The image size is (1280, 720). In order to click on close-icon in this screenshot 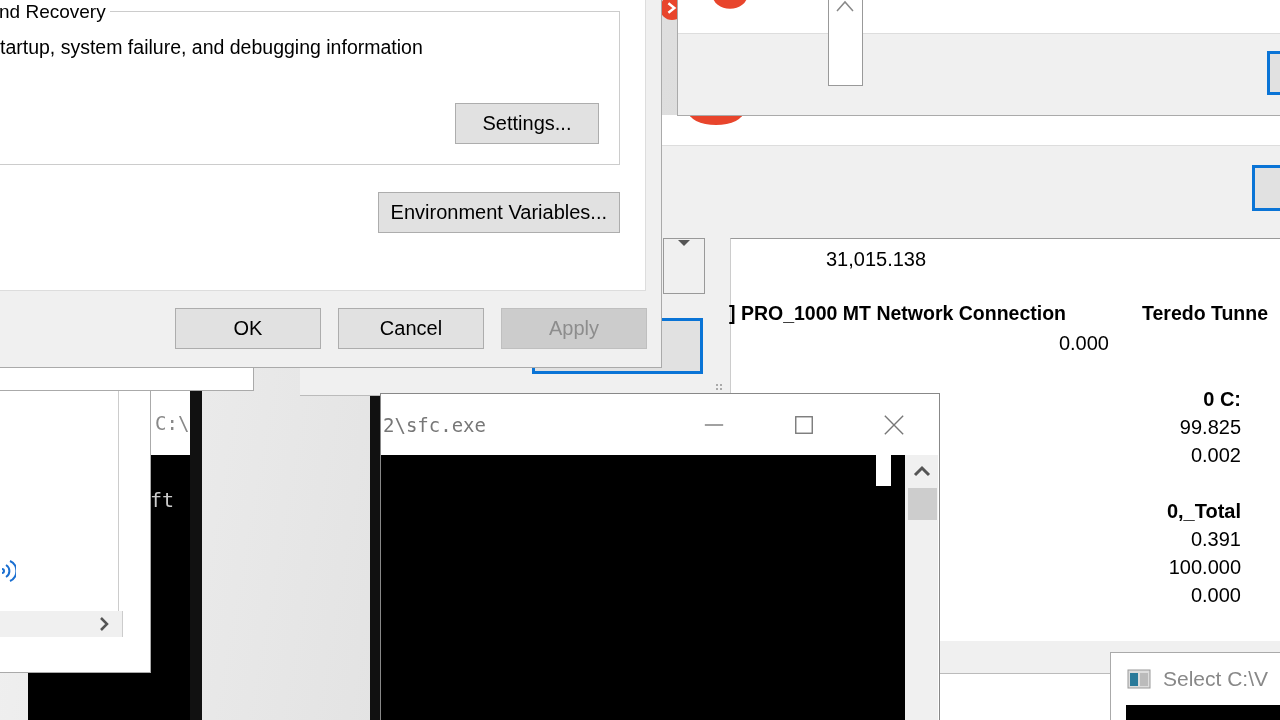, I will do `click(894, 424)`.